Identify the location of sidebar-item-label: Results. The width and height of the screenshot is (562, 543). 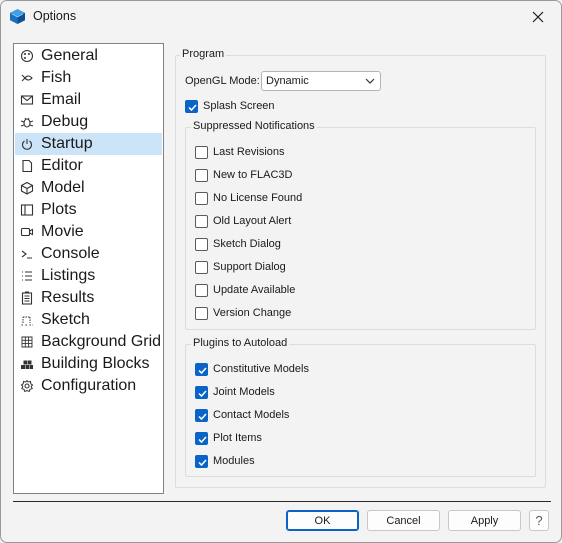
(68, 297).